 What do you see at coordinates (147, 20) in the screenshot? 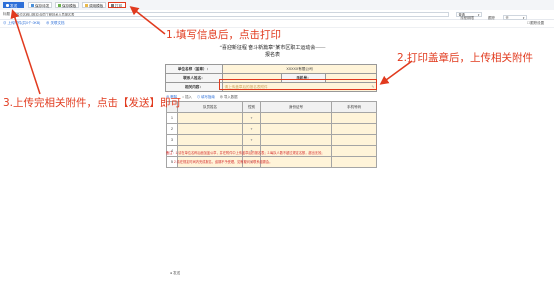
I see `arrow-to-print` at bounding box center [147, 20].